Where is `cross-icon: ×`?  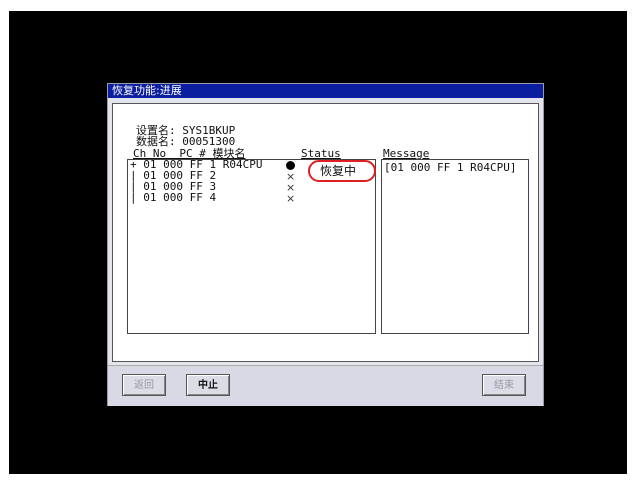
cross-icon: × is located at coordinates (291, 198).